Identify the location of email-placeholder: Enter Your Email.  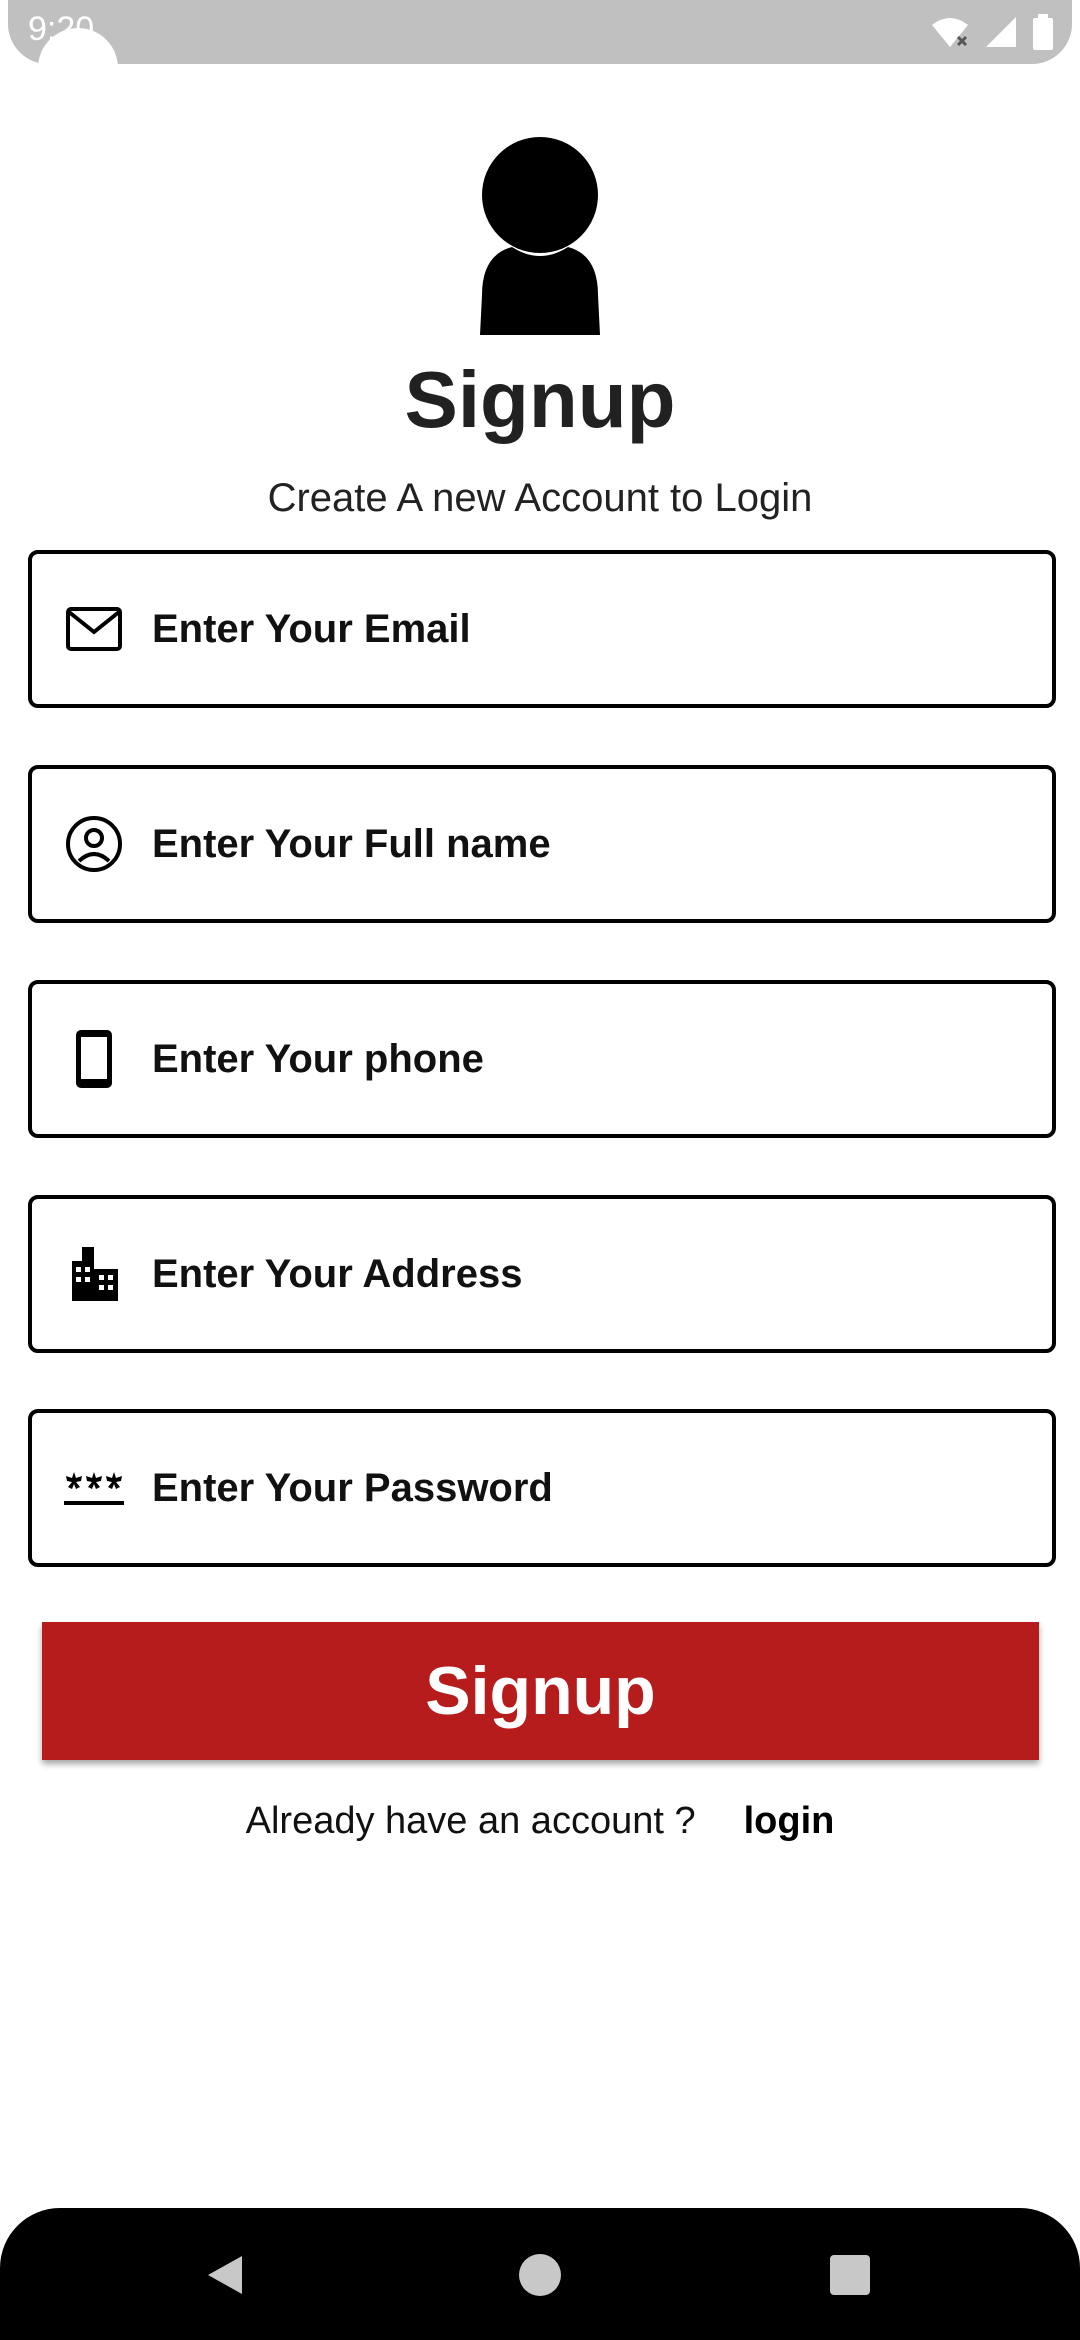
(311, 628).